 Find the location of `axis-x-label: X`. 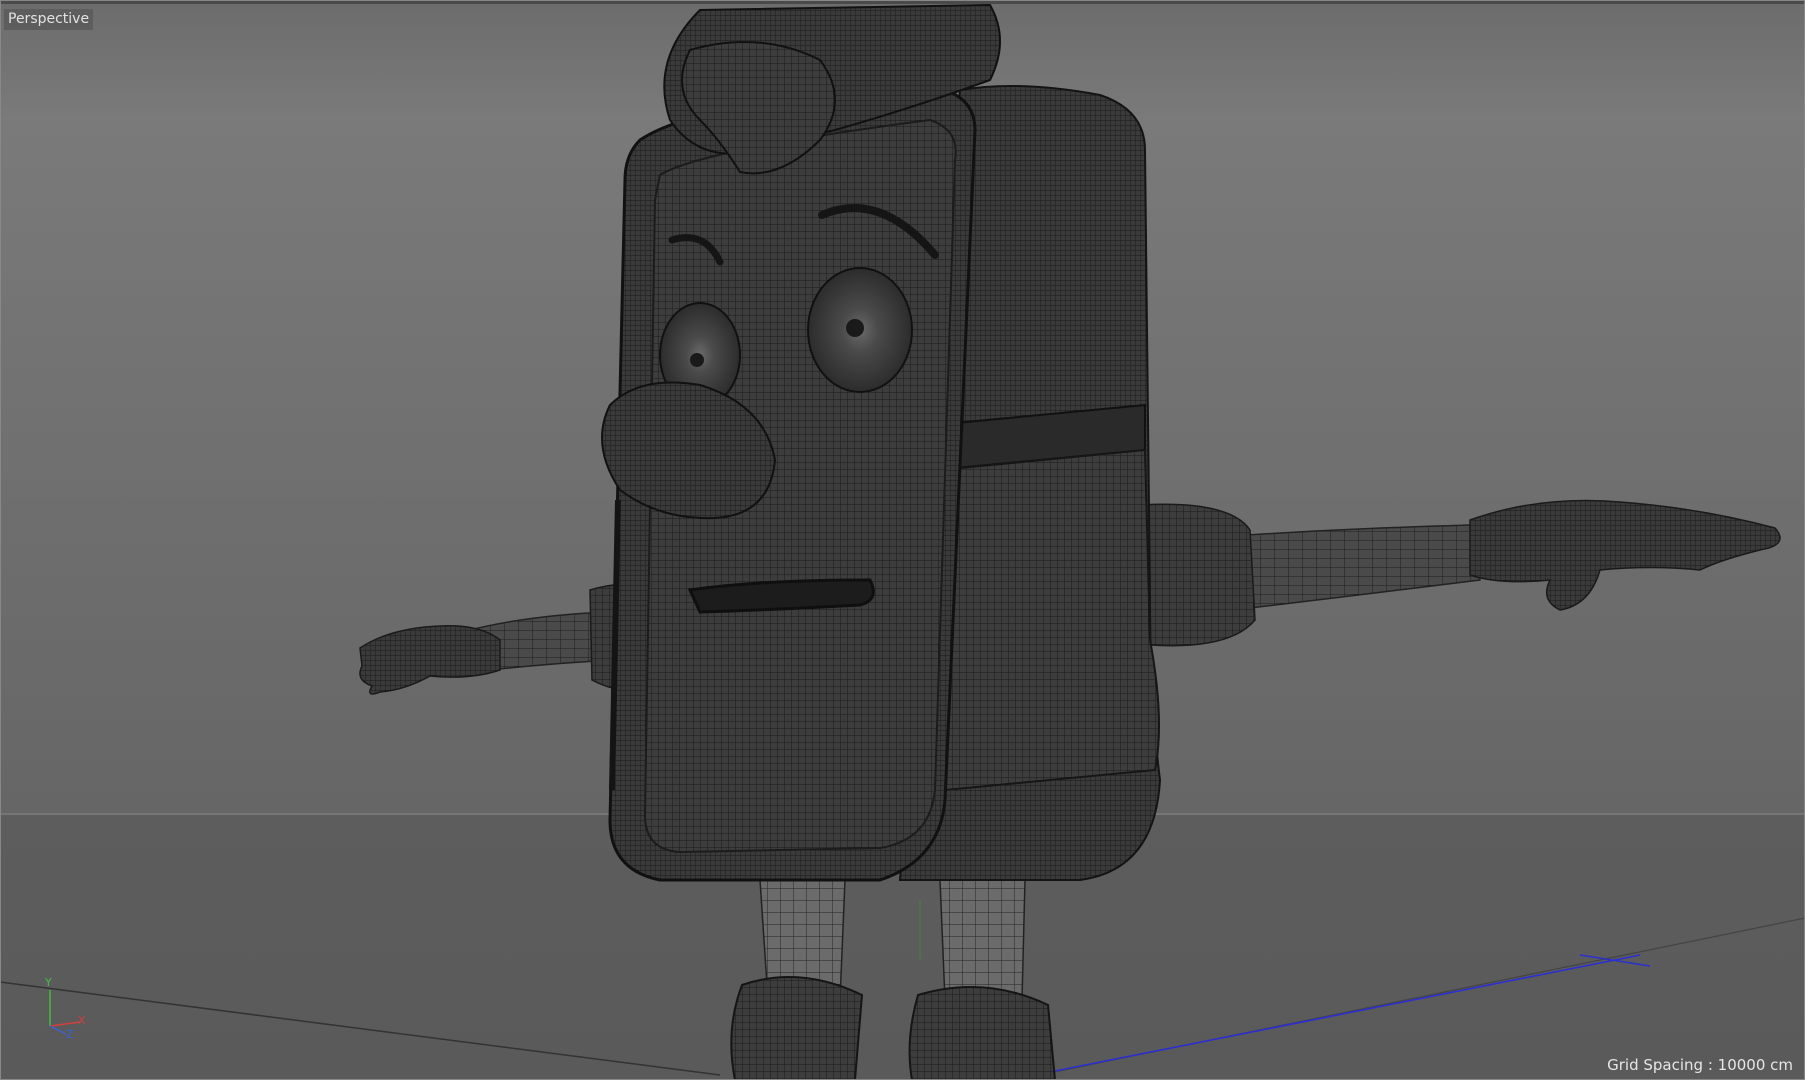

axis-x-label: X is located at coordinates (82, 1020).